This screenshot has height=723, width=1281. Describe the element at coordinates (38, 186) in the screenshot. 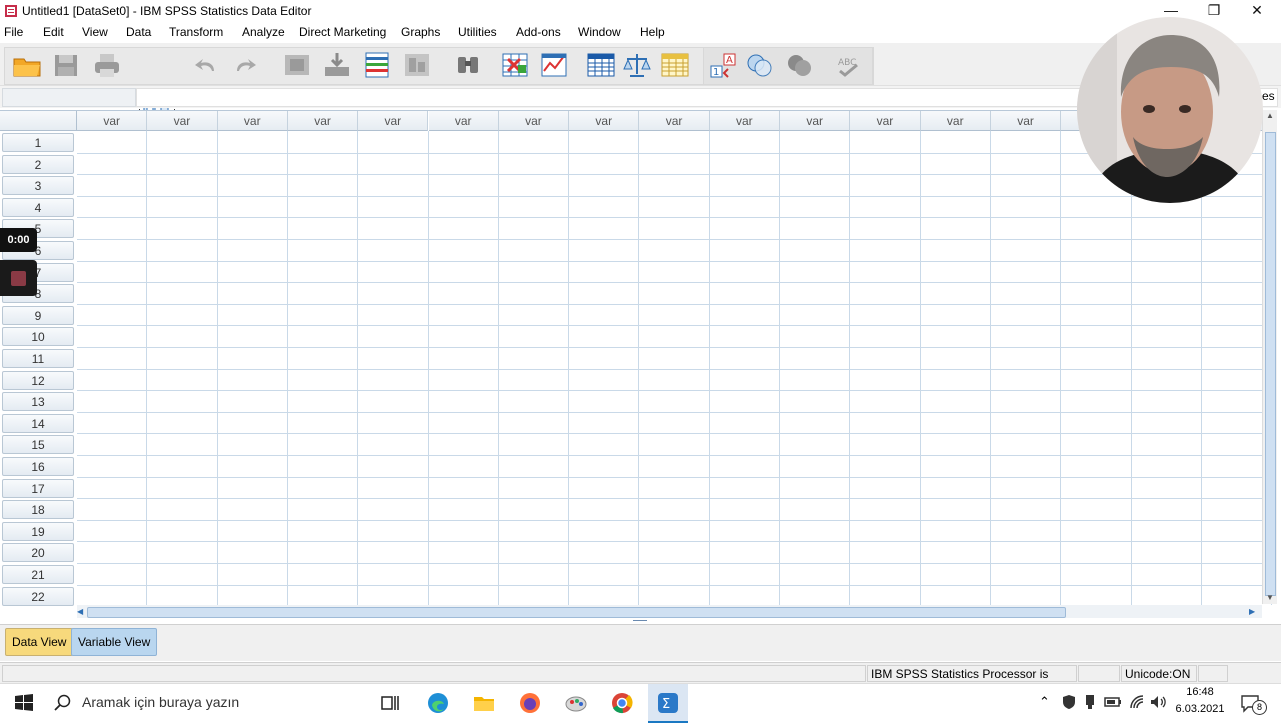

I see `row-header: 3` at that location.